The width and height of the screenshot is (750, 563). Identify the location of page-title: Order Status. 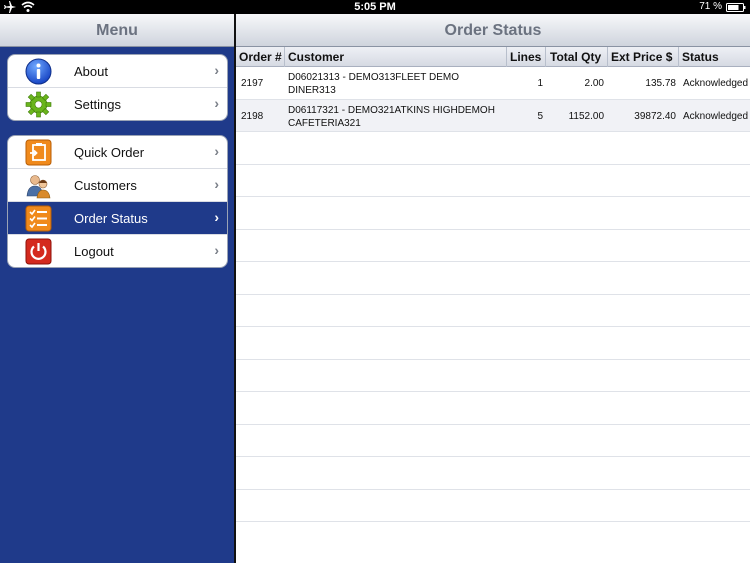
(493, 30).